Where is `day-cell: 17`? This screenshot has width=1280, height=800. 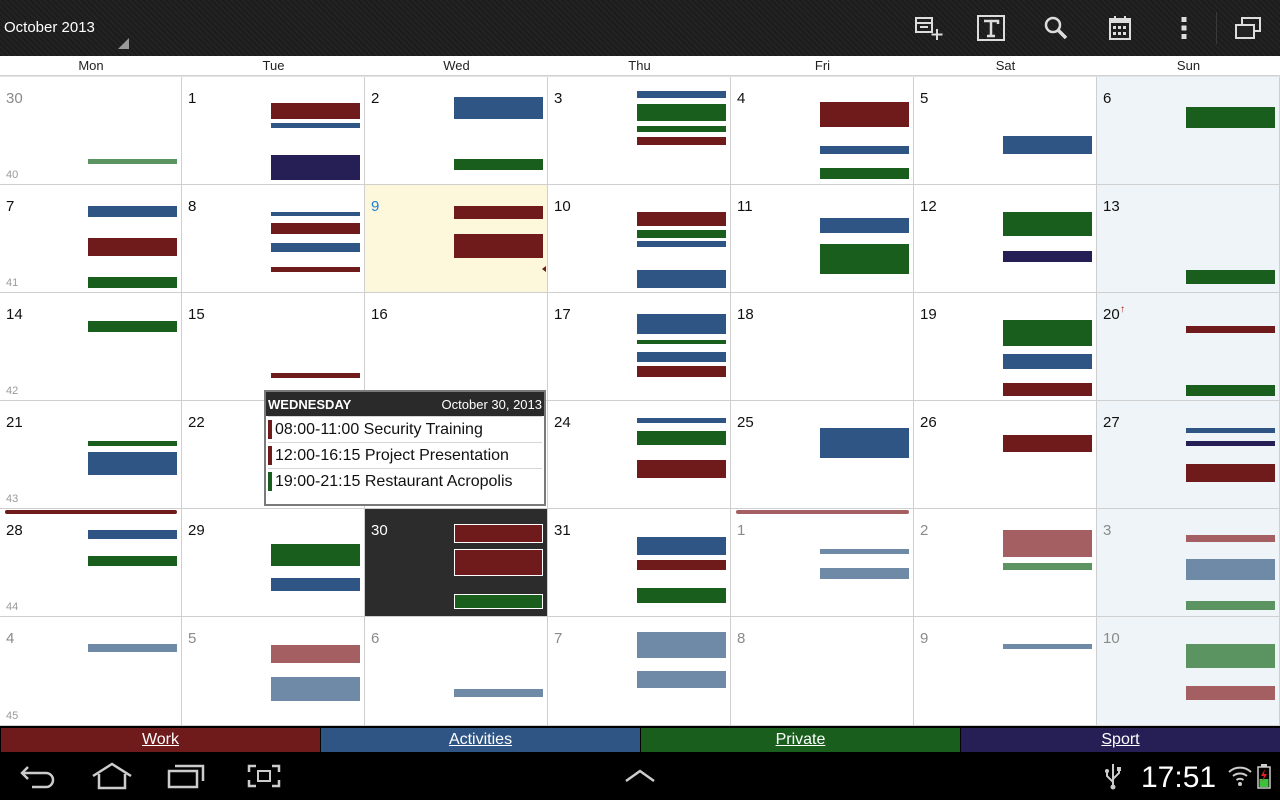 day-cell: 17 is located at coordinates (639, 347).